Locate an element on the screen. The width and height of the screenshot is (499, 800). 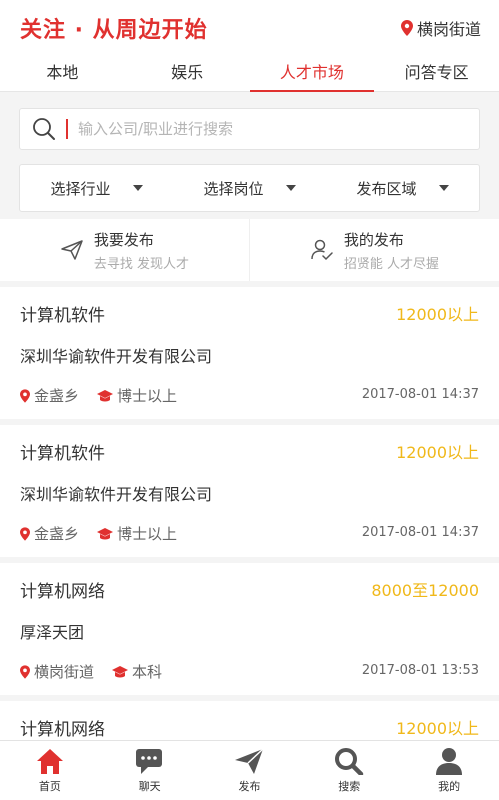
filter-region: 发布区域 is located at coordinates (402, 188).